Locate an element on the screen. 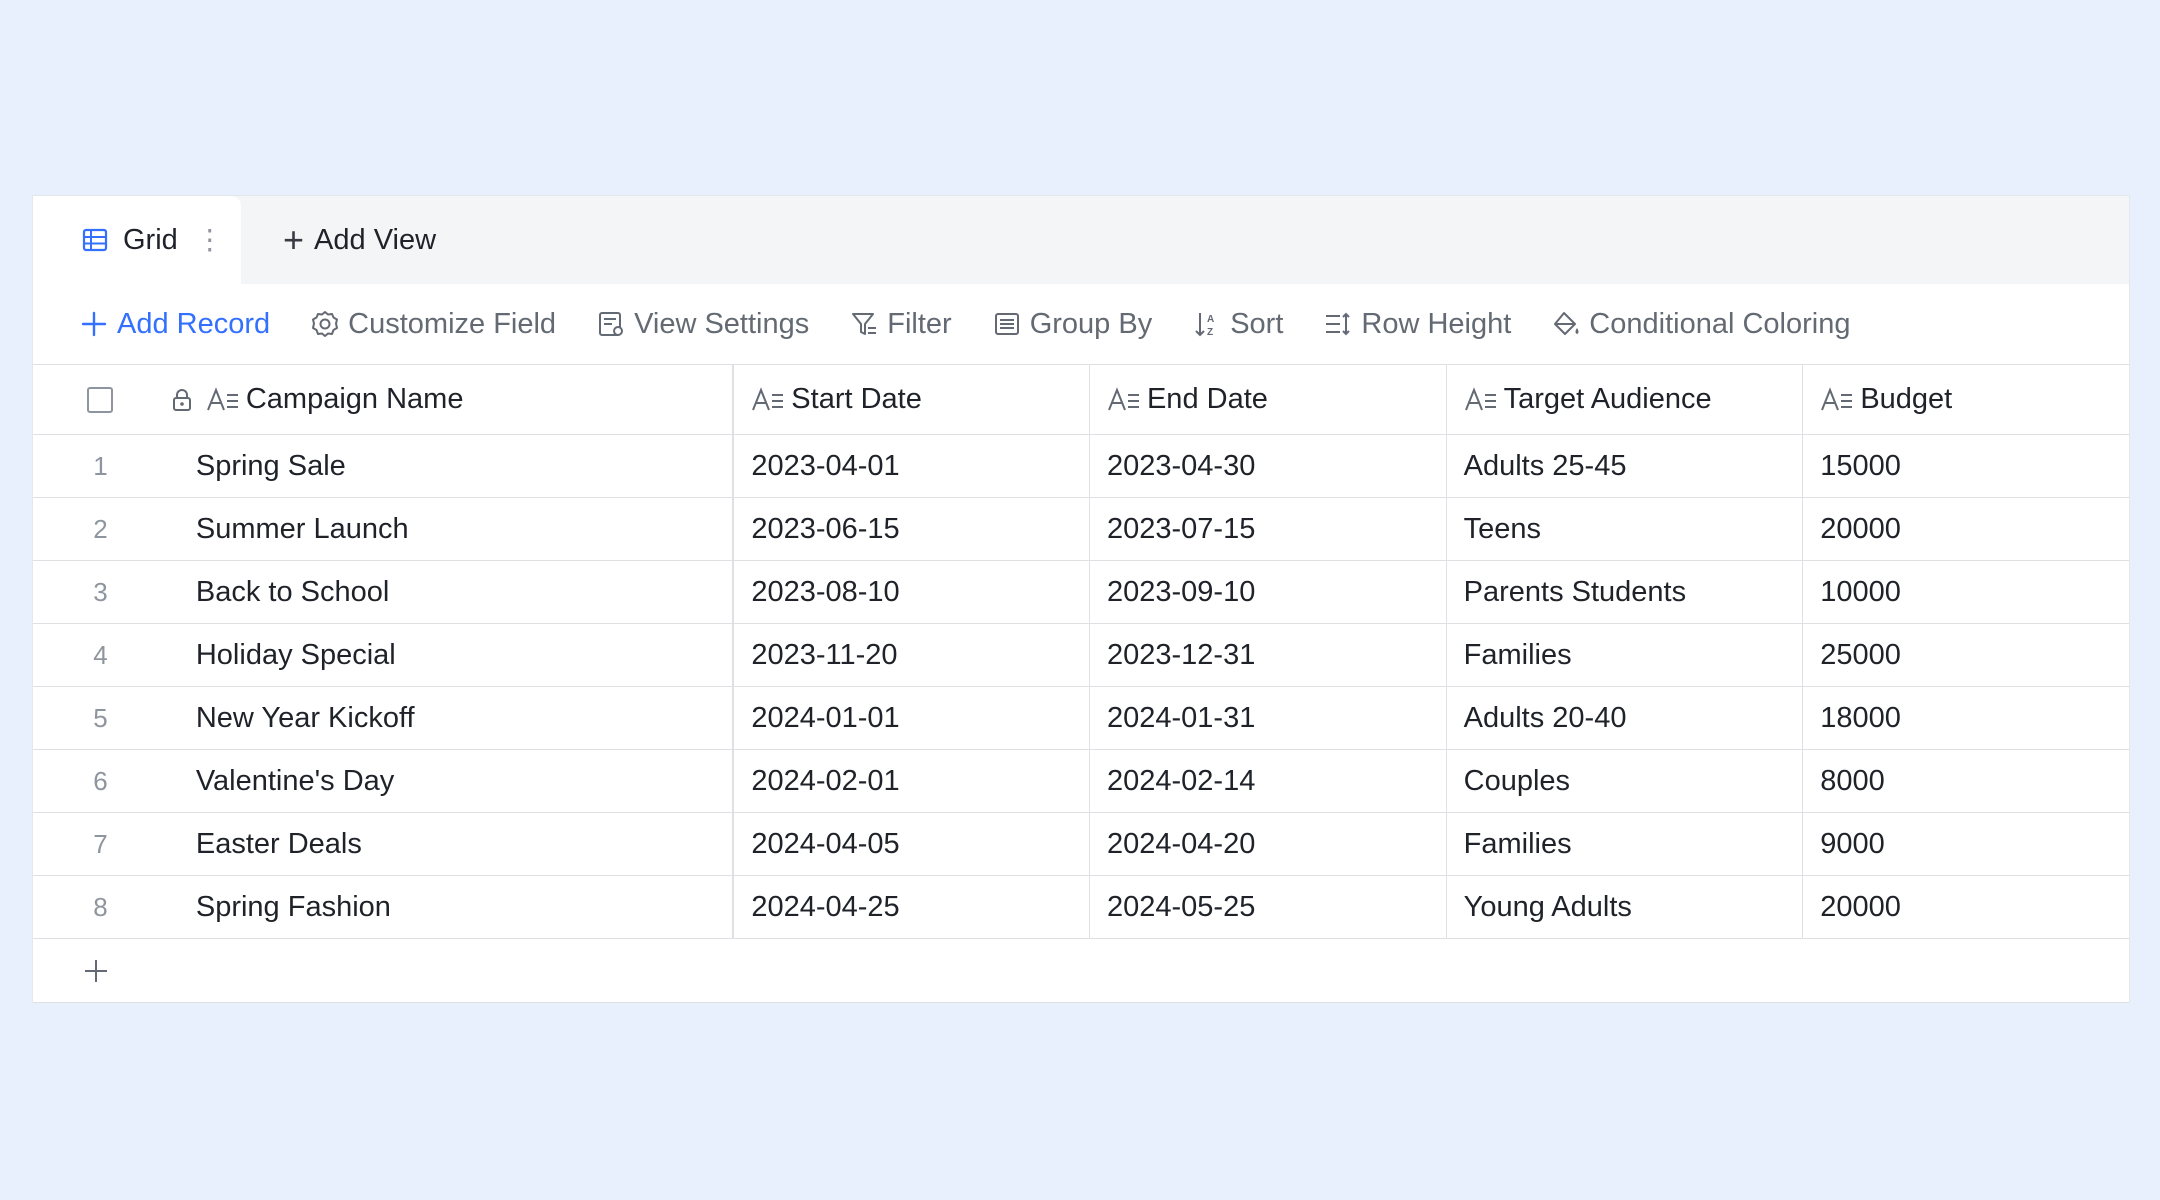  cell-campaign-name: Spring Fashion is located at coordinates (450, 907).